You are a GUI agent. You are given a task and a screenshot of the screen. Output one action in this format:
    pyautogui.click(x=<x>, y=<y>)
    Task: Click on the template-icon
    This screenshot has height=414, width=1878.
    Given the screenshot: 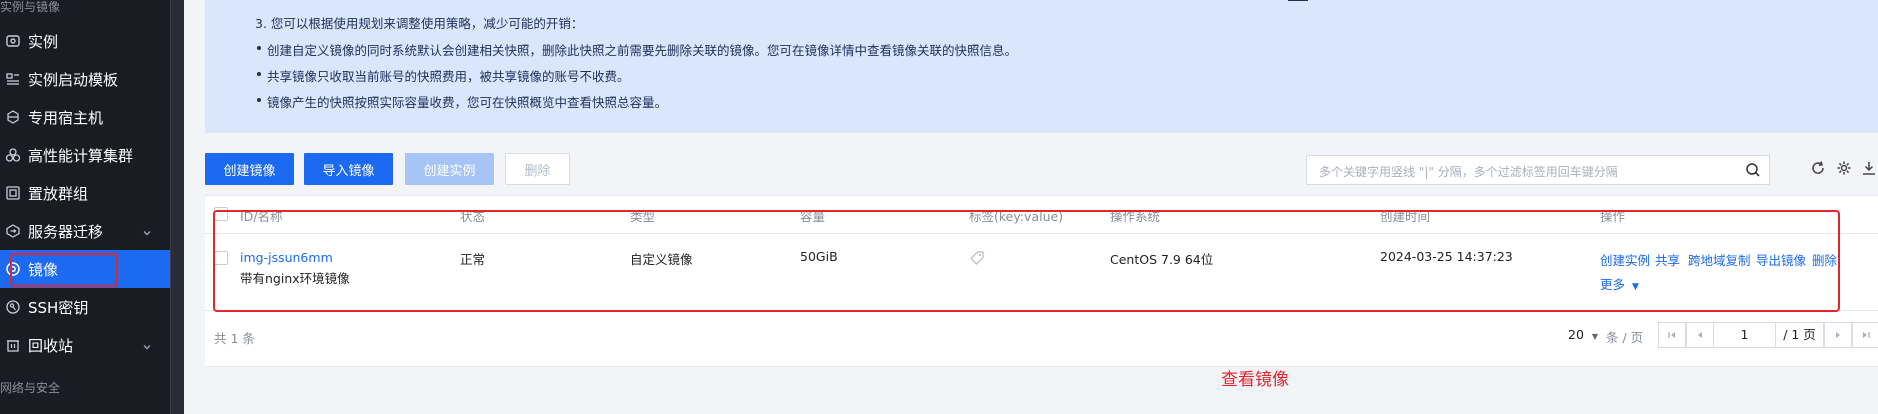 What is the action you would take?
    pyautogui.click(x=13, y=79)
    